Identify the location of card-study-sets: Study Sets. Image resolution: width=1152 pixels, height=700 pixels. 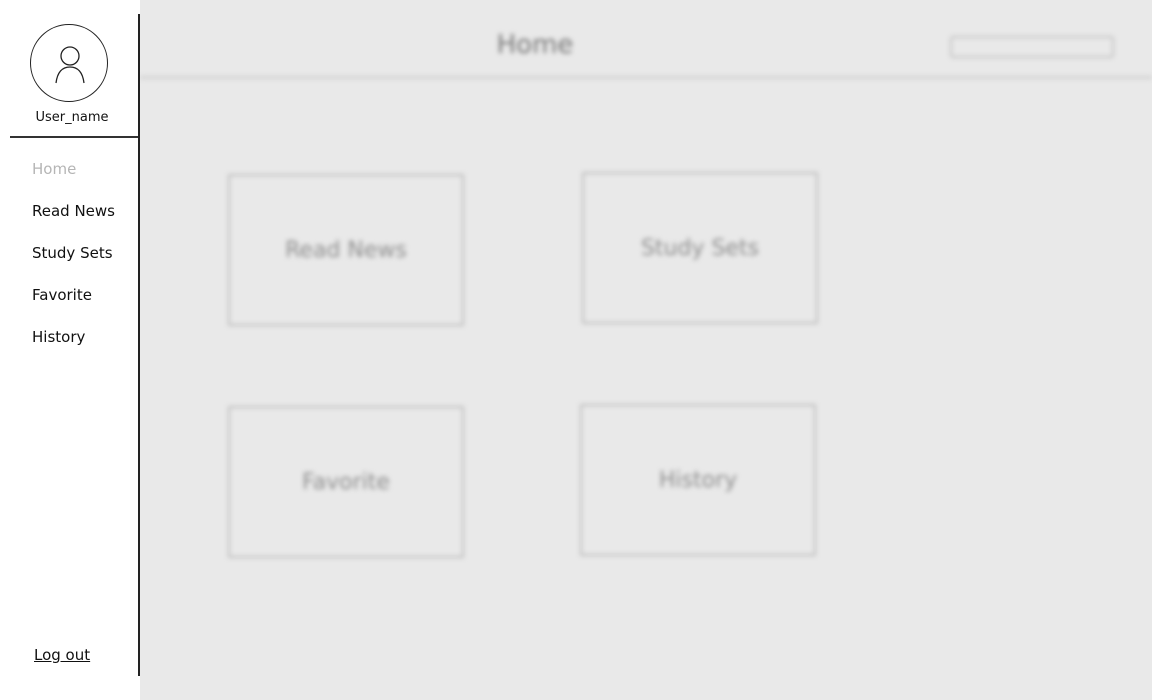
(700, 248).